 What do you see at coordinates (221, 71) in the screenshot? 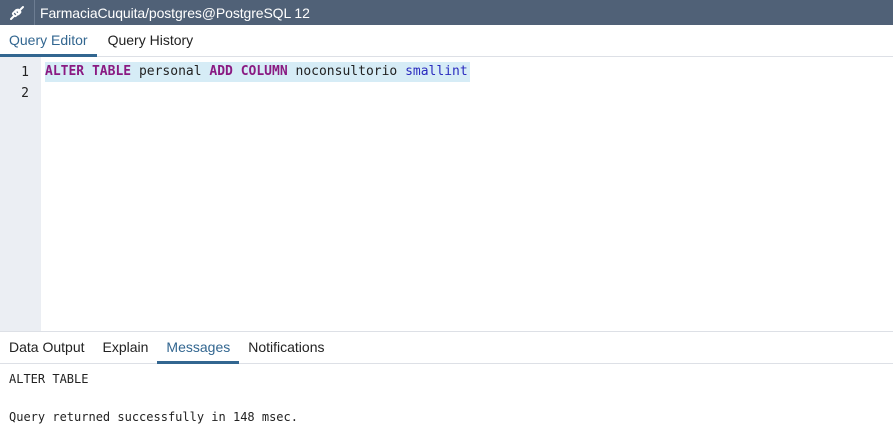
I see `keyword-add: ADD` at bounding box center [221, 71].